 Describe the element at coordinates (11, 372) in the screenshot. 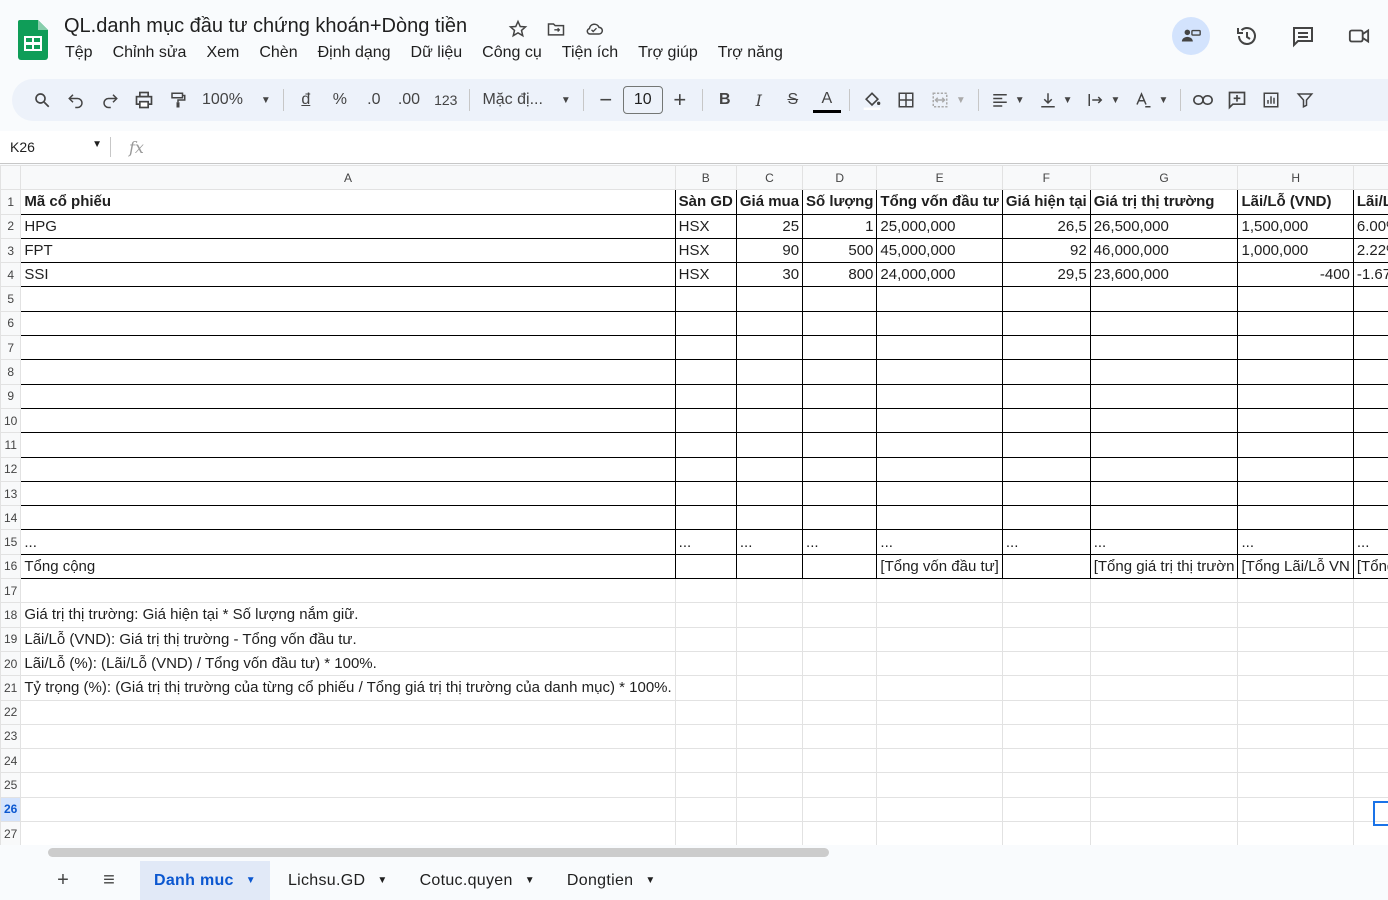

I see `row-header: 8` at that location.